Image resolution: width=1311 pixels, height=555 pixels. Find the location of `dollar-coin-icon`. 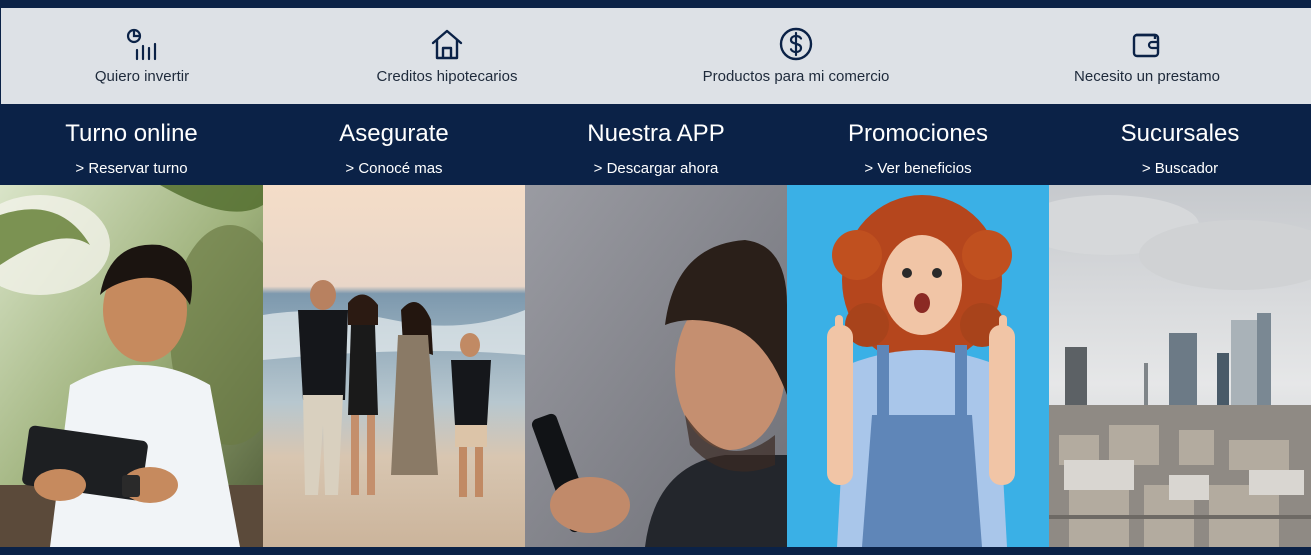

dollar-coin-icon is located at coordinates (796, 44).